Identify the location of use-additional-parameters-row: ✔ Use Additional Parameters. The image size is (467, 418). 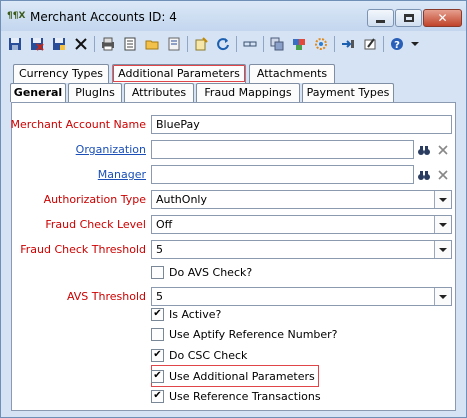
(233, 376).